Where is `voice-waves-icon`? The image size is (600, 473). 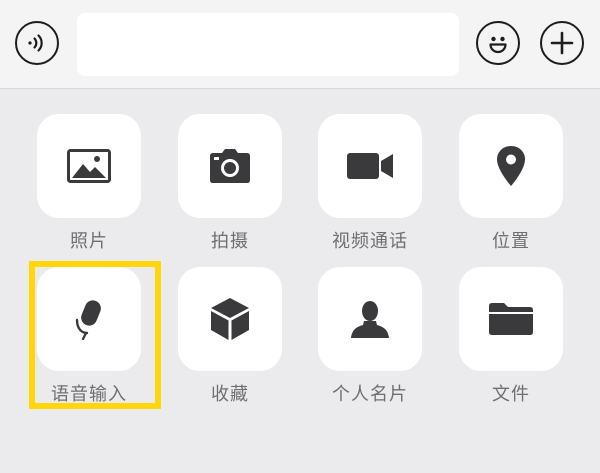 voice-waves-icon is located at coordinates (35, 43).